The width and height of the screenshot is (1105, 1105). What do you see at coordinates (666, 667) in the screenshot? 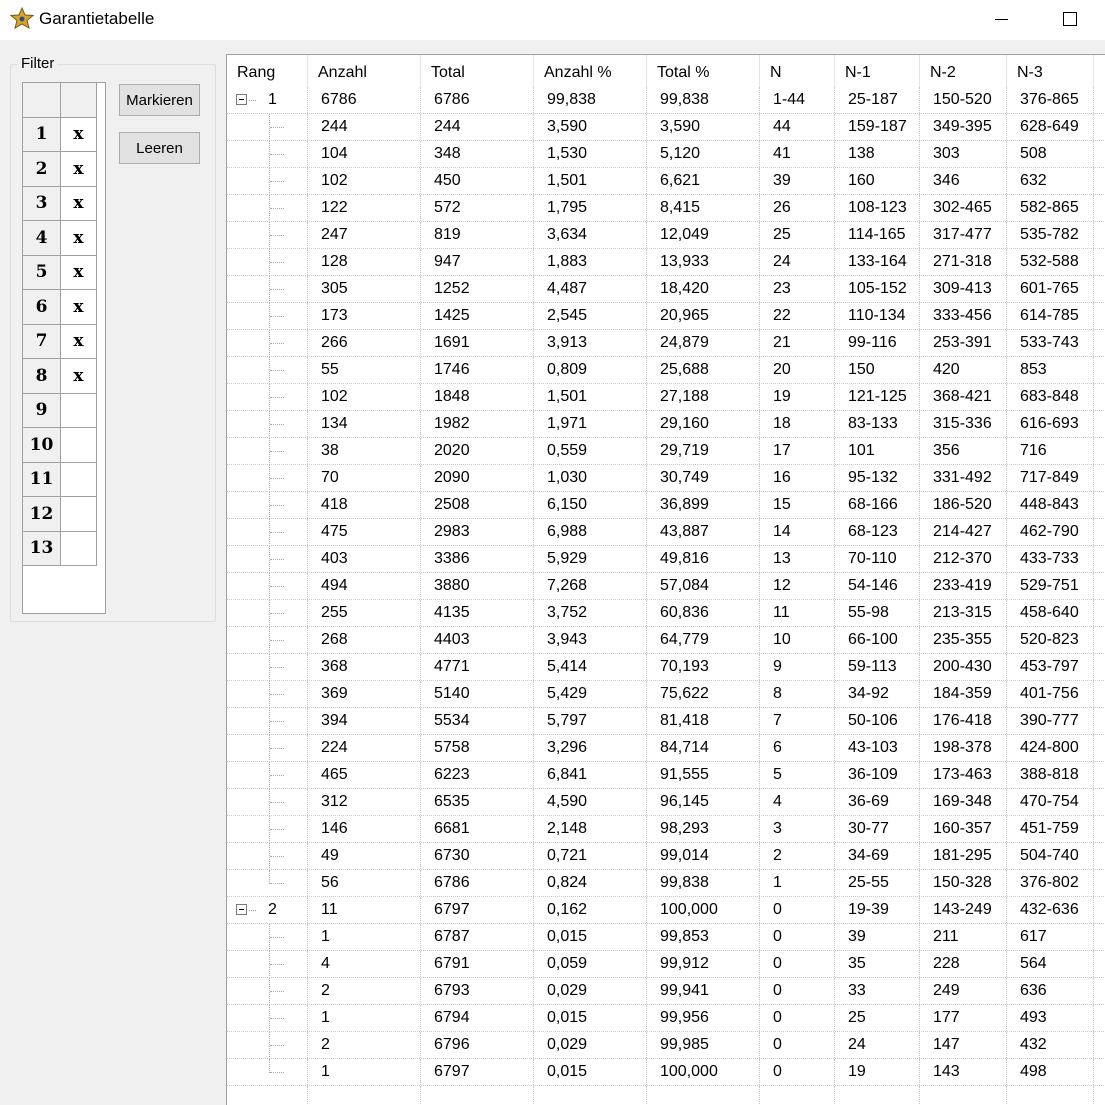
I see `table-row: 36847715,41470,193959-113200-430453-7977` at bounding box center [666, 667].